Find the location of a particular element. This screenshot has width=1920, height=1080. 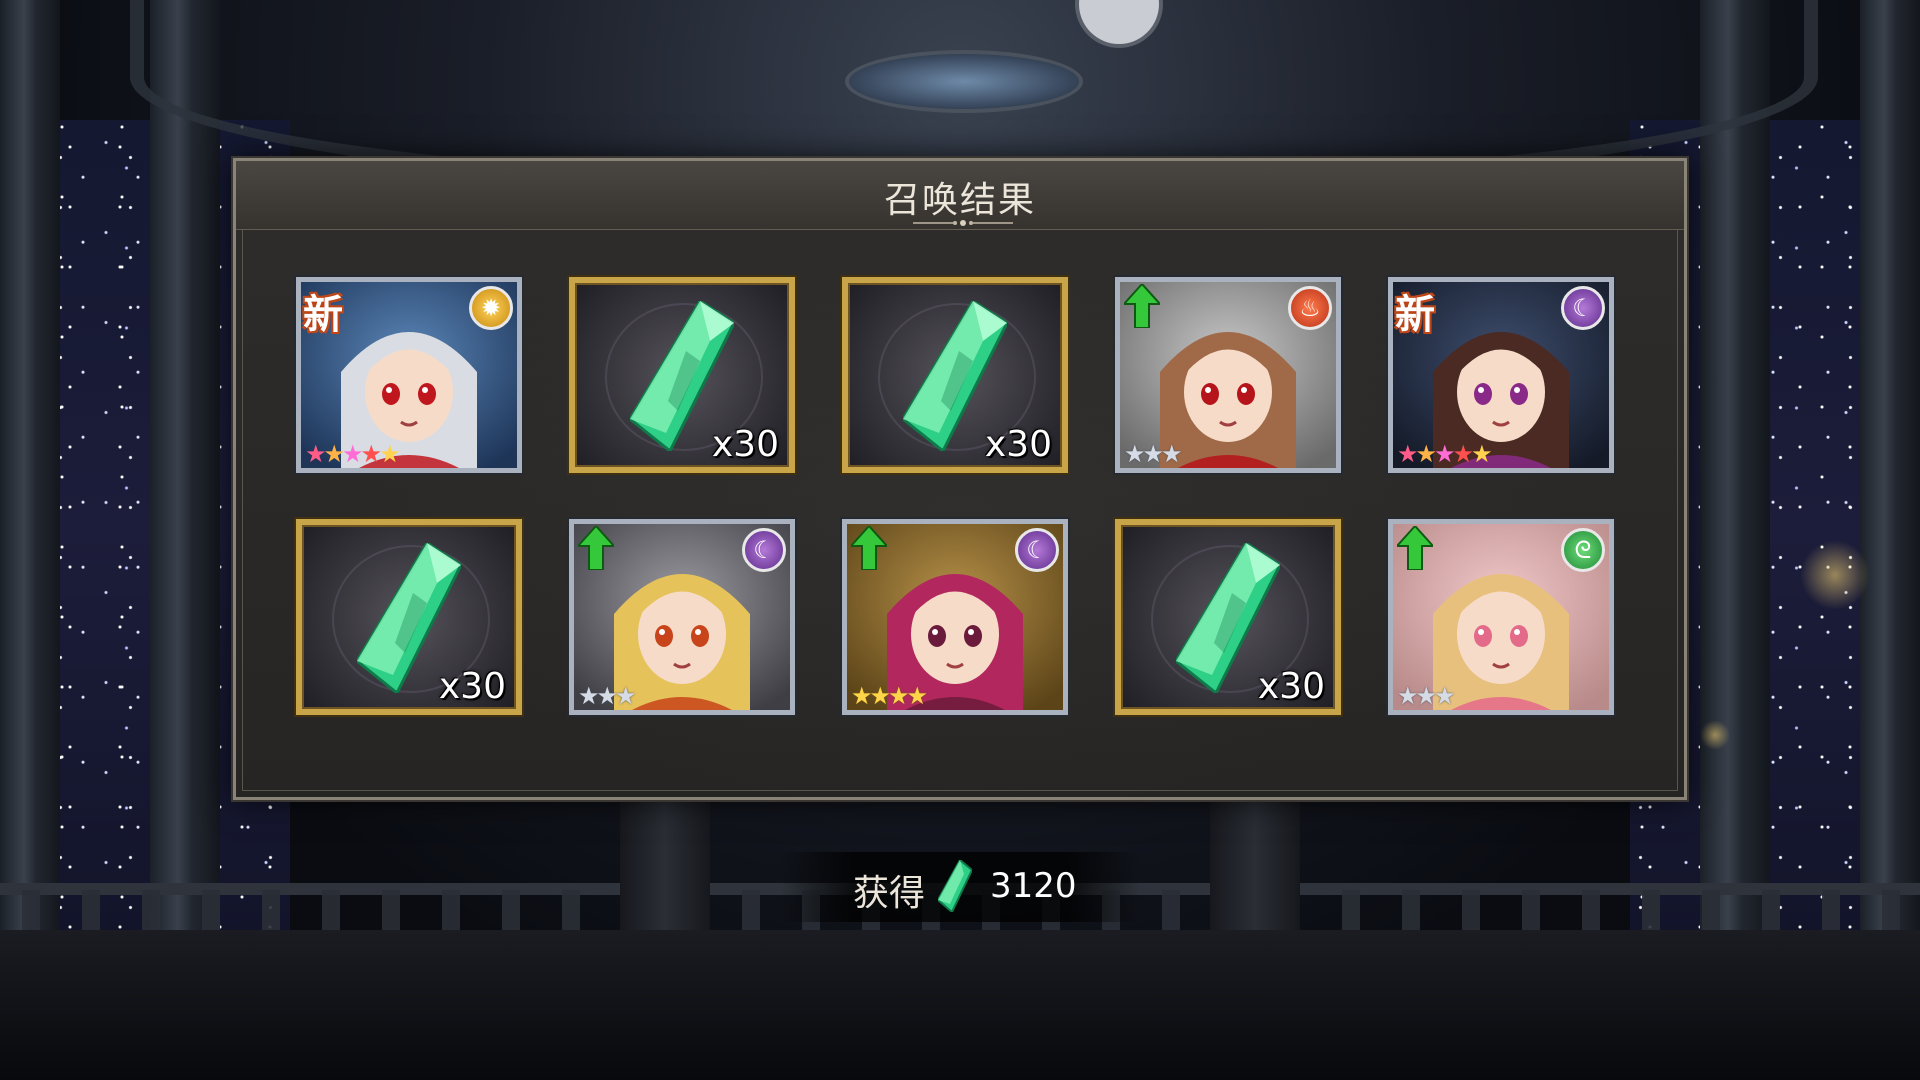

wind-attribute-icon: ᘓ is located at coordinates (1583, 550).